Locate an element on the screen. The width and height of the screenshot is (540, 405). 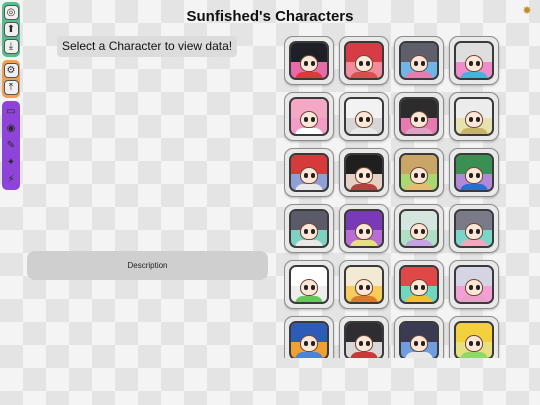
sparkle-icon: ✦ is located at coordinates (11, 162).